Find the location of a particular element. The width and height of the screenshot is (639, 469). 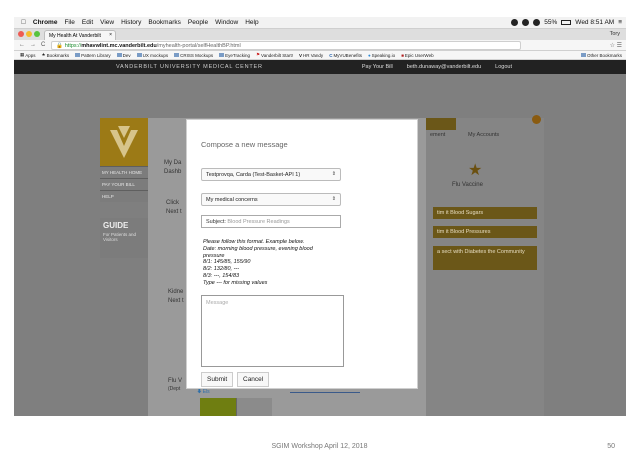

bookmark-criss-mockups: CRISS Mockups is located at coordinates (193, 55).